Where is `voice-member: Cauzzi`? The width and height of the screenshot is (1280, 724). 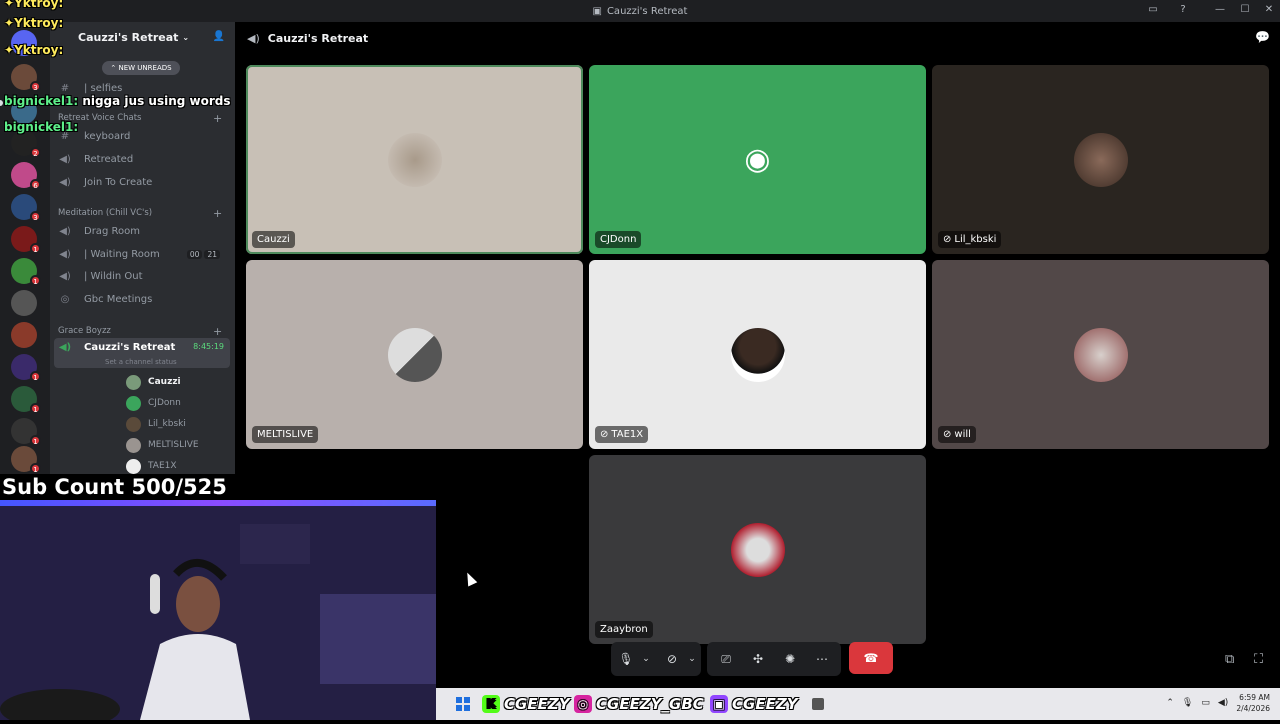
voice-member: Cauzzi is located at coordinates (153, 382).